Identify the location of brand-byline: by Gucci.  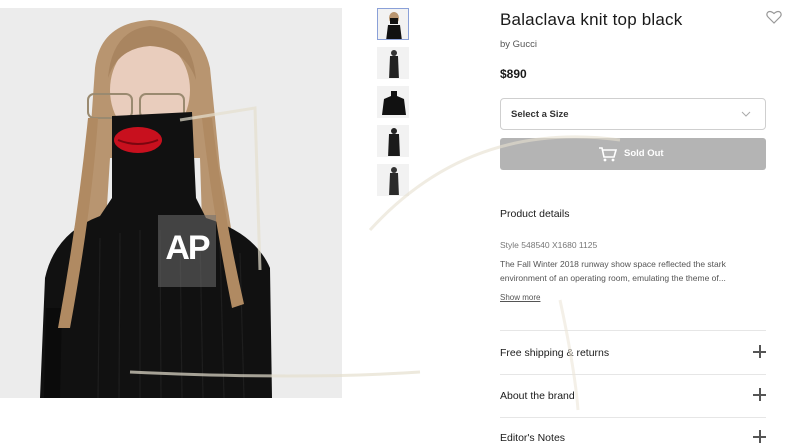
(518, 44).